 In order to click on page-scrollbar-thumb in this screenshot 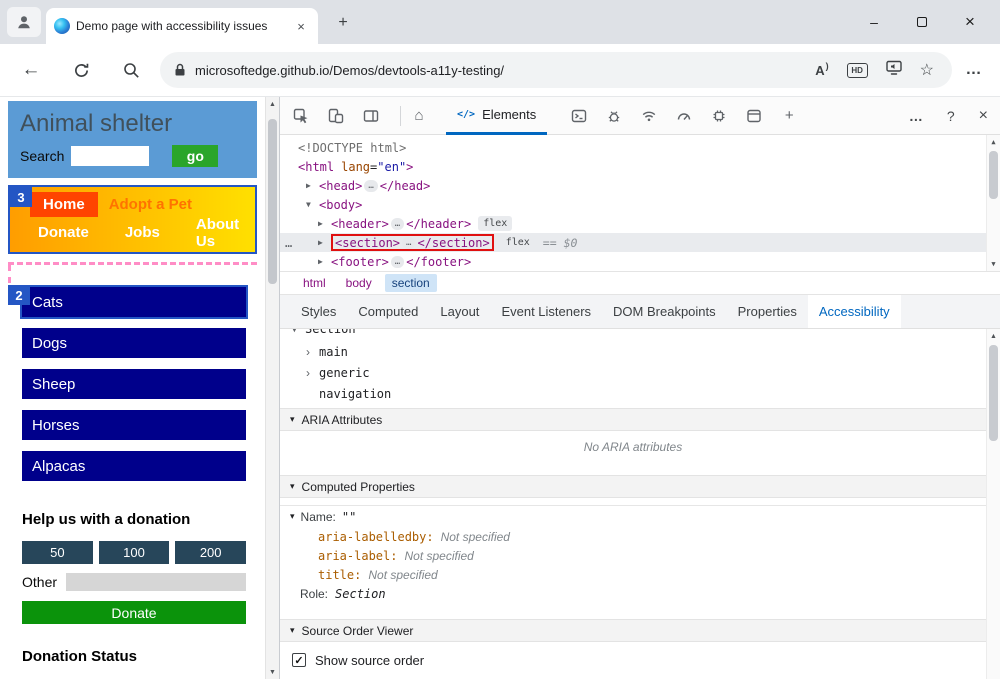, I will do `click(272, 201)`.